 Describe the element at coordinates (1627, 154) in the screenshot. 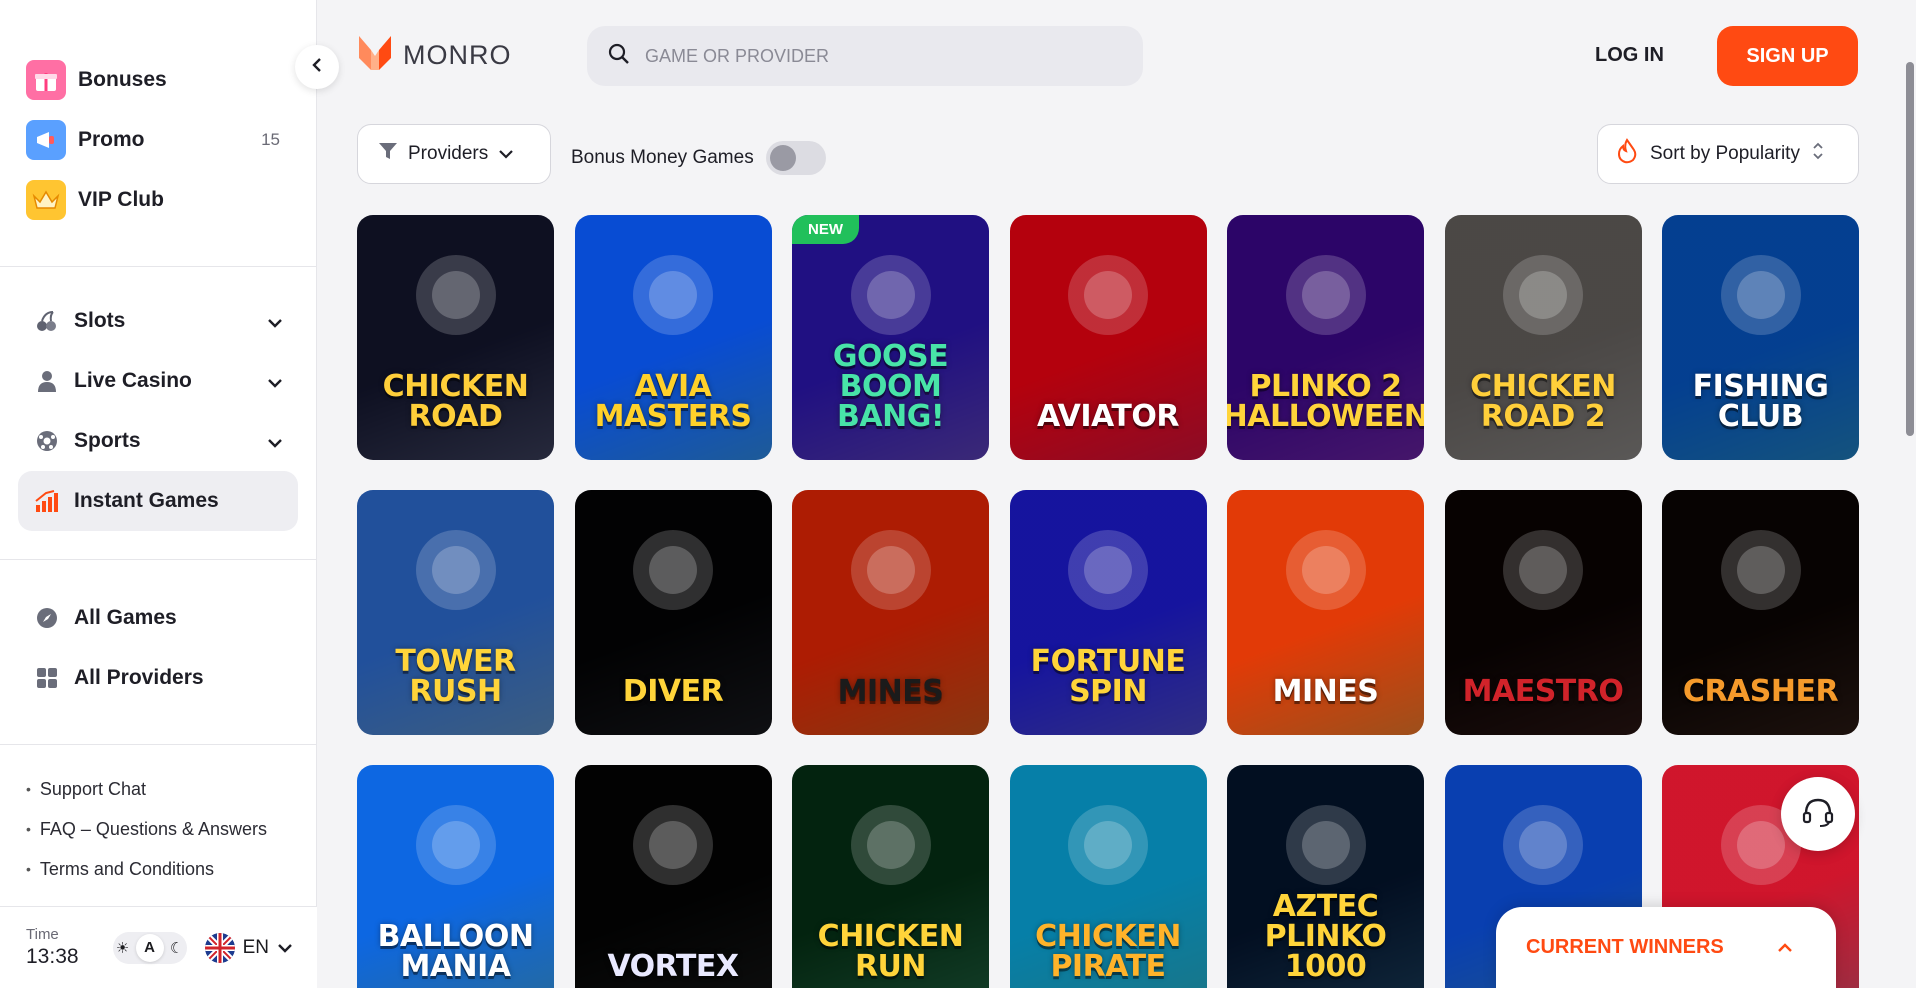

I see `flame-icon` at that location.